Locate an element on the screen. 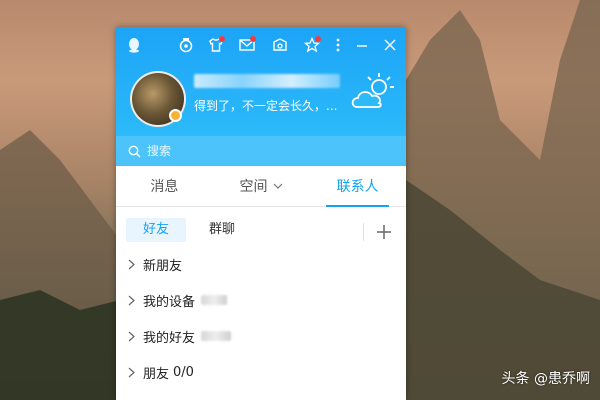 This screenshot has height=400, width=600. group-count: 0/0 is located at coordinates (183, 372).